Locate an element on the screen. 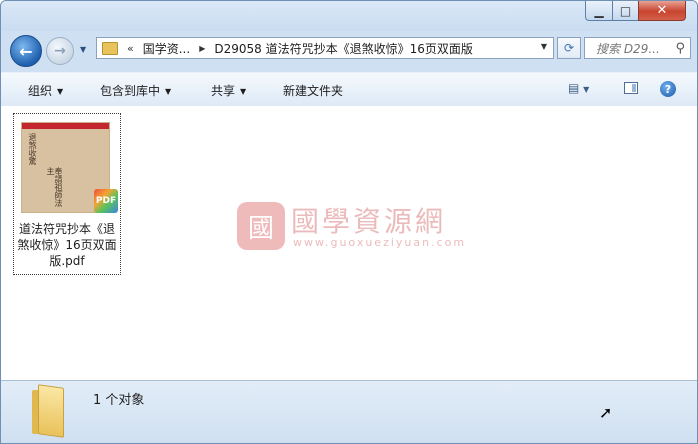 The image size is (698, 444). close-icon: ✕ is located at coordinates (662, 10).